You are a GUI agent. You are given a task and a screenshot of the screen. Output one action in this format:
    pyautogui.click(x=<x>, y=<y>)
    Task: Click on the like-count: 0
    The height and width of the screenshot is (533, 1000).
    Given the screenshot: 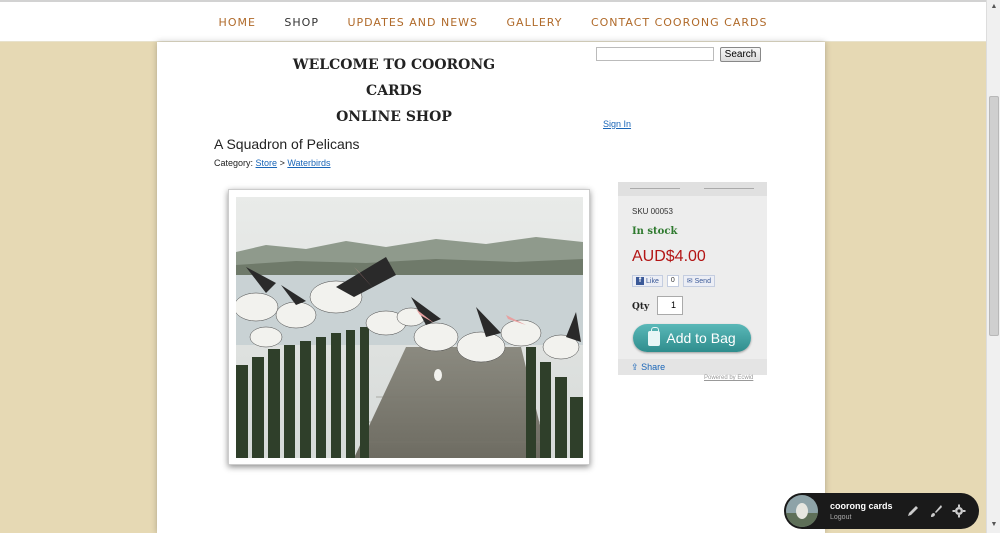 What is the action you would take?
    pyautogui.click(x=672, y=281)
    